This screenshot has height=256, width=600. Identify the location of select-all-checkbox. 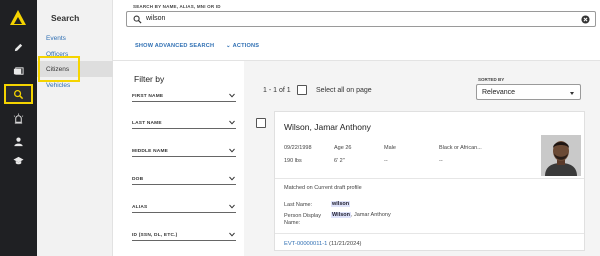
(302, 90).